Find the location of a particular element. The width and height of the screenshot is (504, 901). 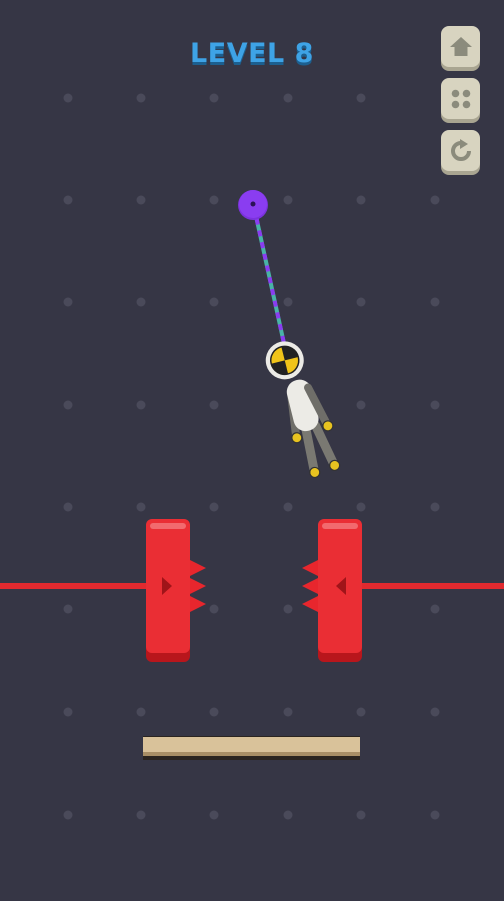

home-button is located at coordinates (460, 46).